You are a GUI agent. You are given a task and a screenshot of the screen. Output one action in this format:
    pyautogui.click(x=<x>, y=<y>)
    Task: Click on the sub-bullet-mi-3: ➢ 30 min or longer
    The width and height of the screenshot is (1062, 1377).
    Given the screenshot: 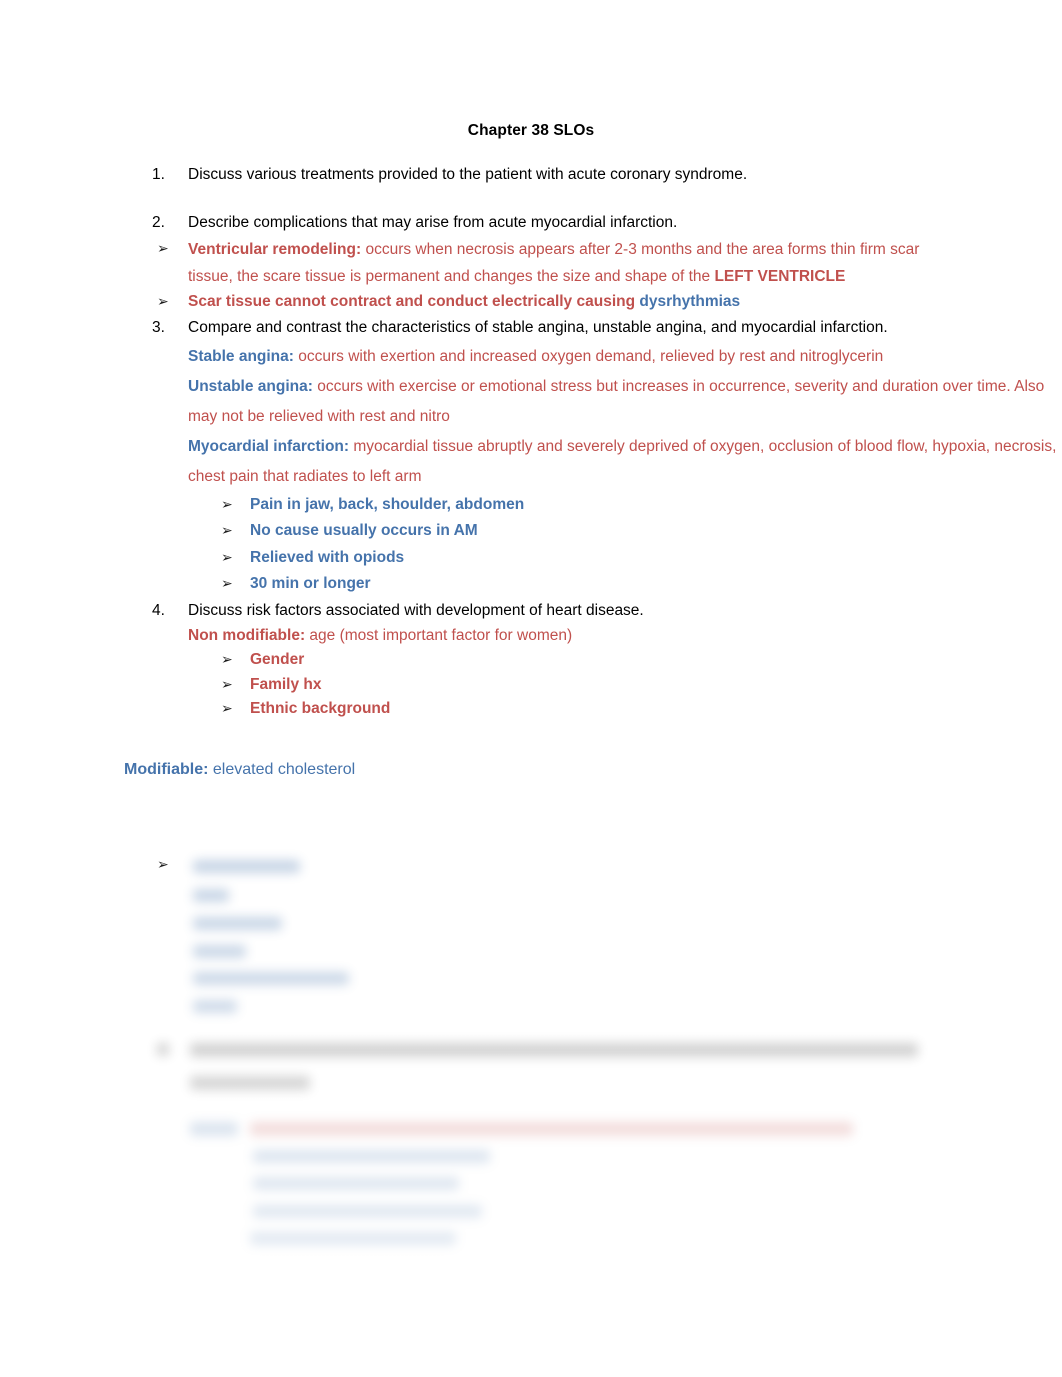 What is the action you would take?
    pyautogui.click(x=531, y=584)
    